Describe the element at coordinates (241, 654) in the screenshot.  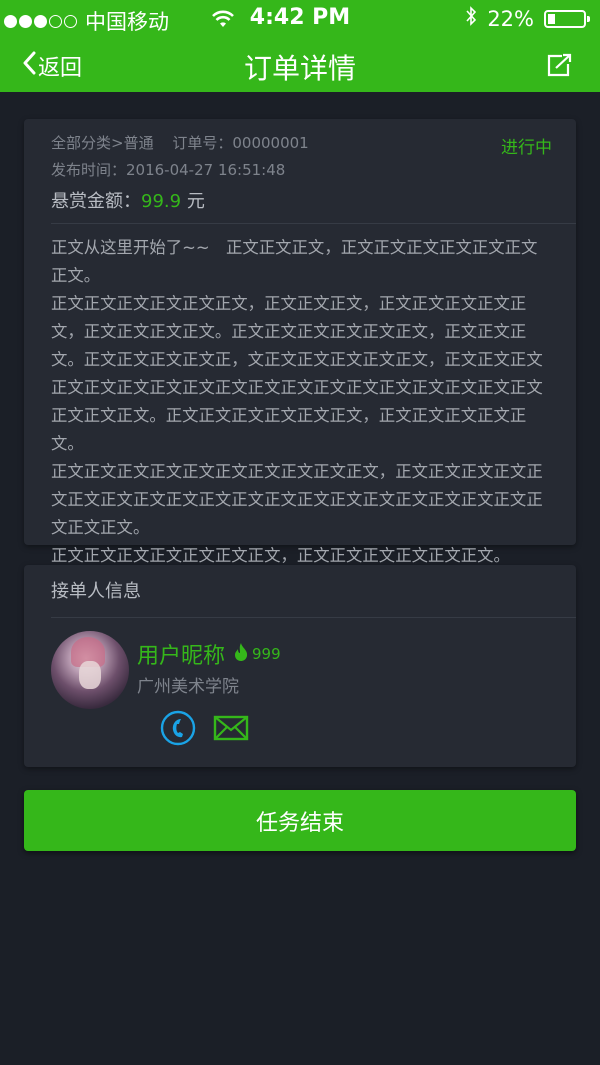
I see `flame-icon` at that location.